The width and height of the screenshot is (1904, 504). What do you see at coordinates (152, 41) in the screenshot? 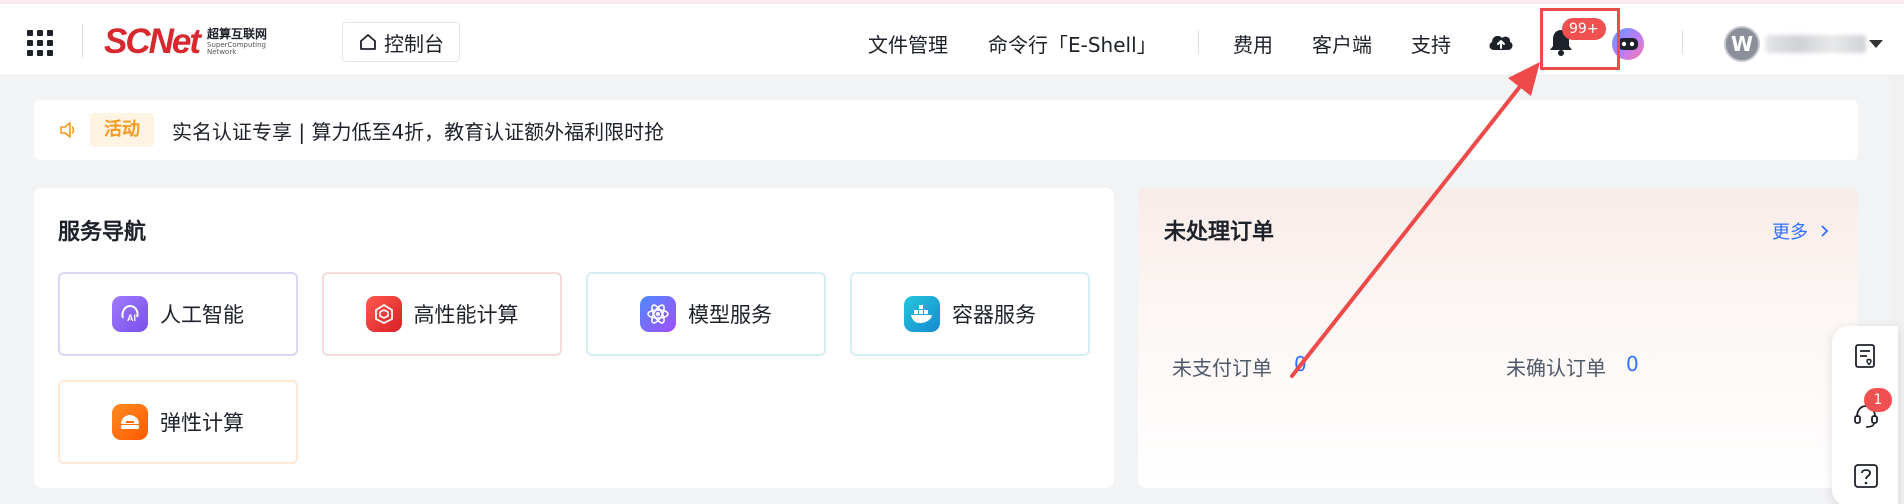
I see `logo-wordmark: SCNet` at bounding box center [152, 41].